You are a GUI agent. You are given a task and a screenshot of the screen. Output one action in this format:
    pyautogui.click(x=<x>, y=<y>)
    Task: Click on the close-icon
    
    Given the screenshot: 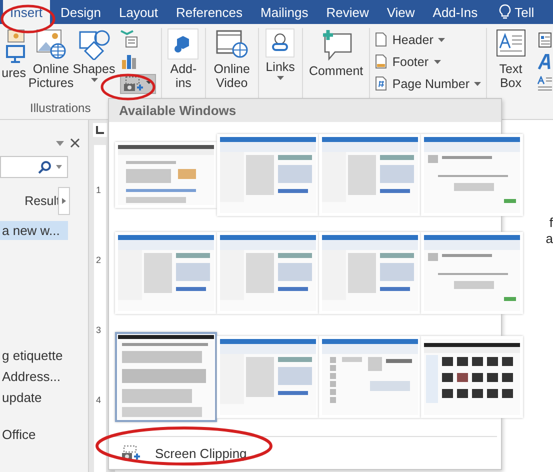 What is the action you would take?
    pyautogui.click(x=75, y=143)
    